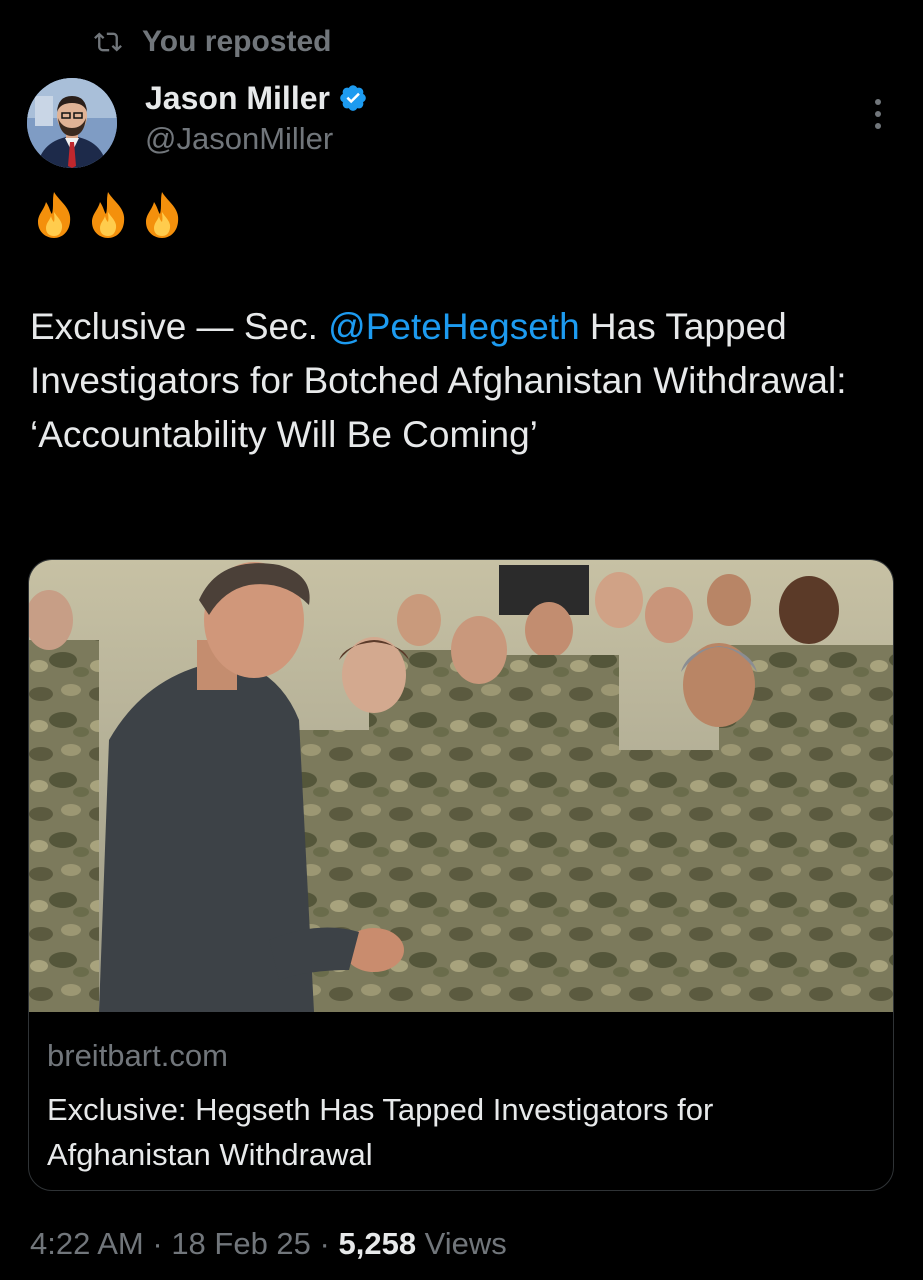 This screenshot has height=1280, width=923. I want to click on avatar-image, so click(72, 123).